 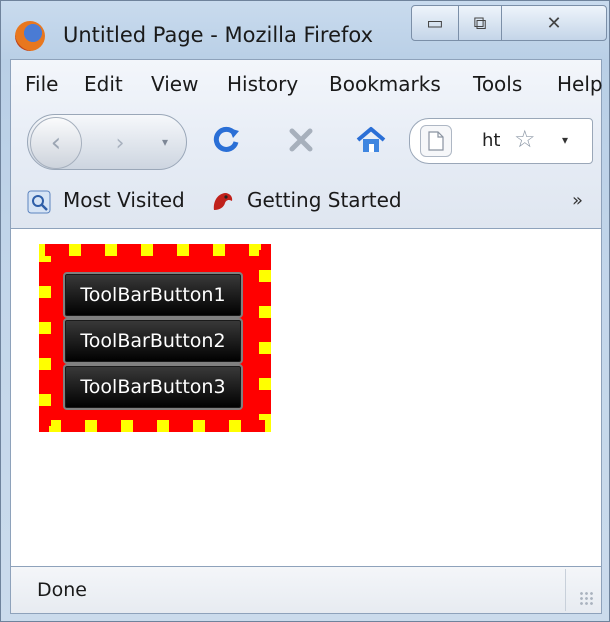 I want to click on reload-button, so click(x=227, y=140).